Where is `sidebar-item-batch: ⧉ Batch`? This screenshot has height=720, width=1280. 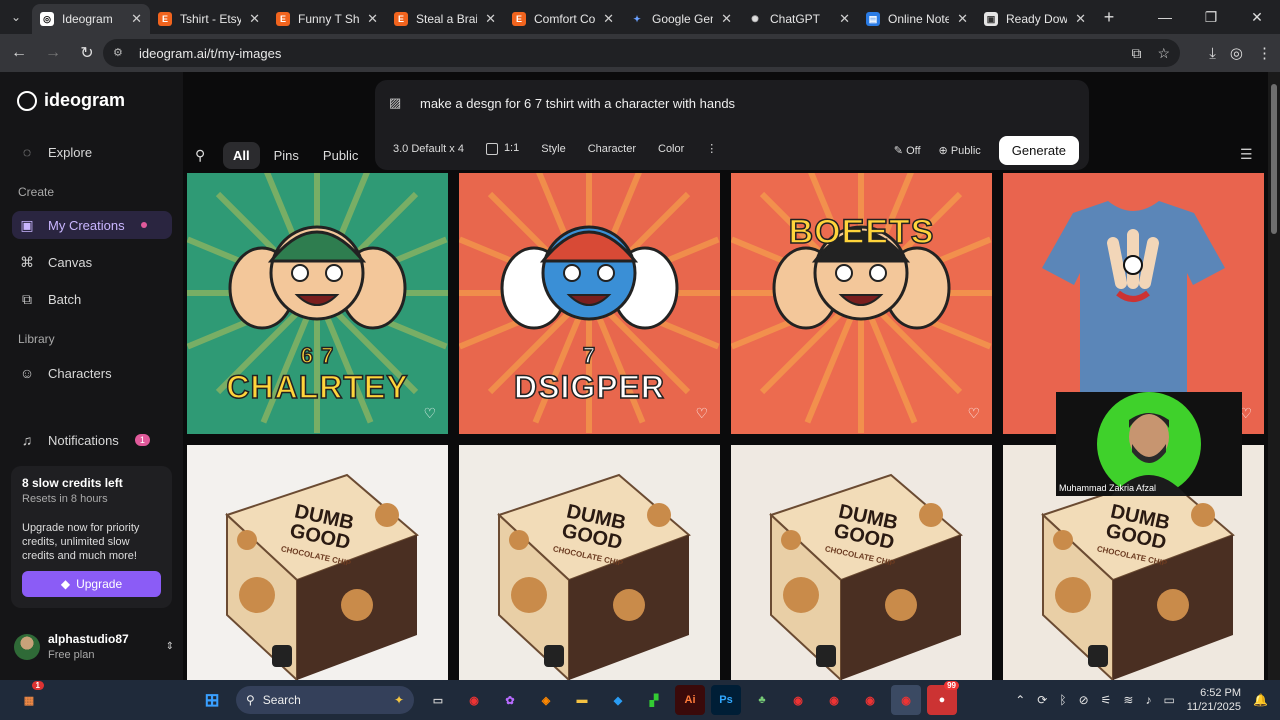 sidebar-item-batch: ⧉ Batch is located at coordinates (92, 299).